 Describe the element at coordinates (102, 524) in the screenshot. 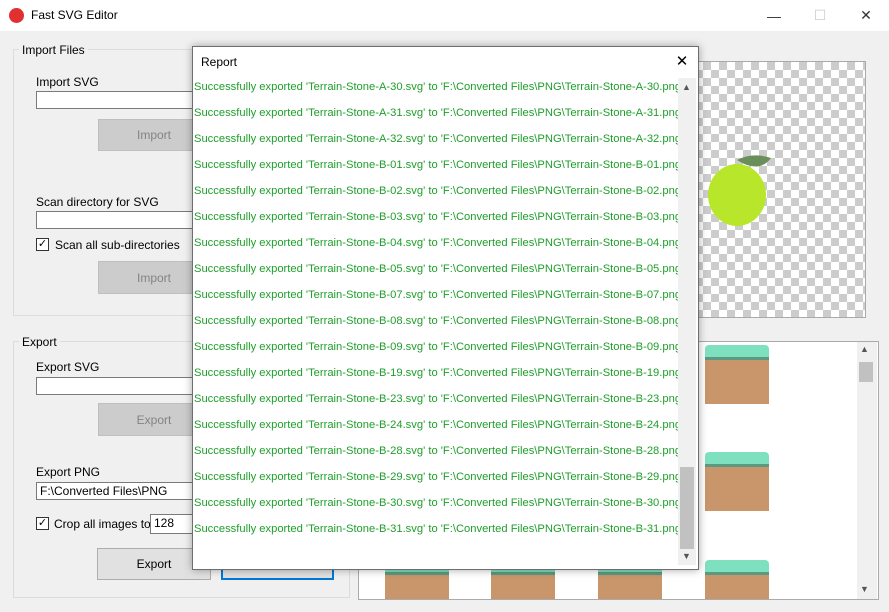

I see `crop-label: Crop all images to` at that location.